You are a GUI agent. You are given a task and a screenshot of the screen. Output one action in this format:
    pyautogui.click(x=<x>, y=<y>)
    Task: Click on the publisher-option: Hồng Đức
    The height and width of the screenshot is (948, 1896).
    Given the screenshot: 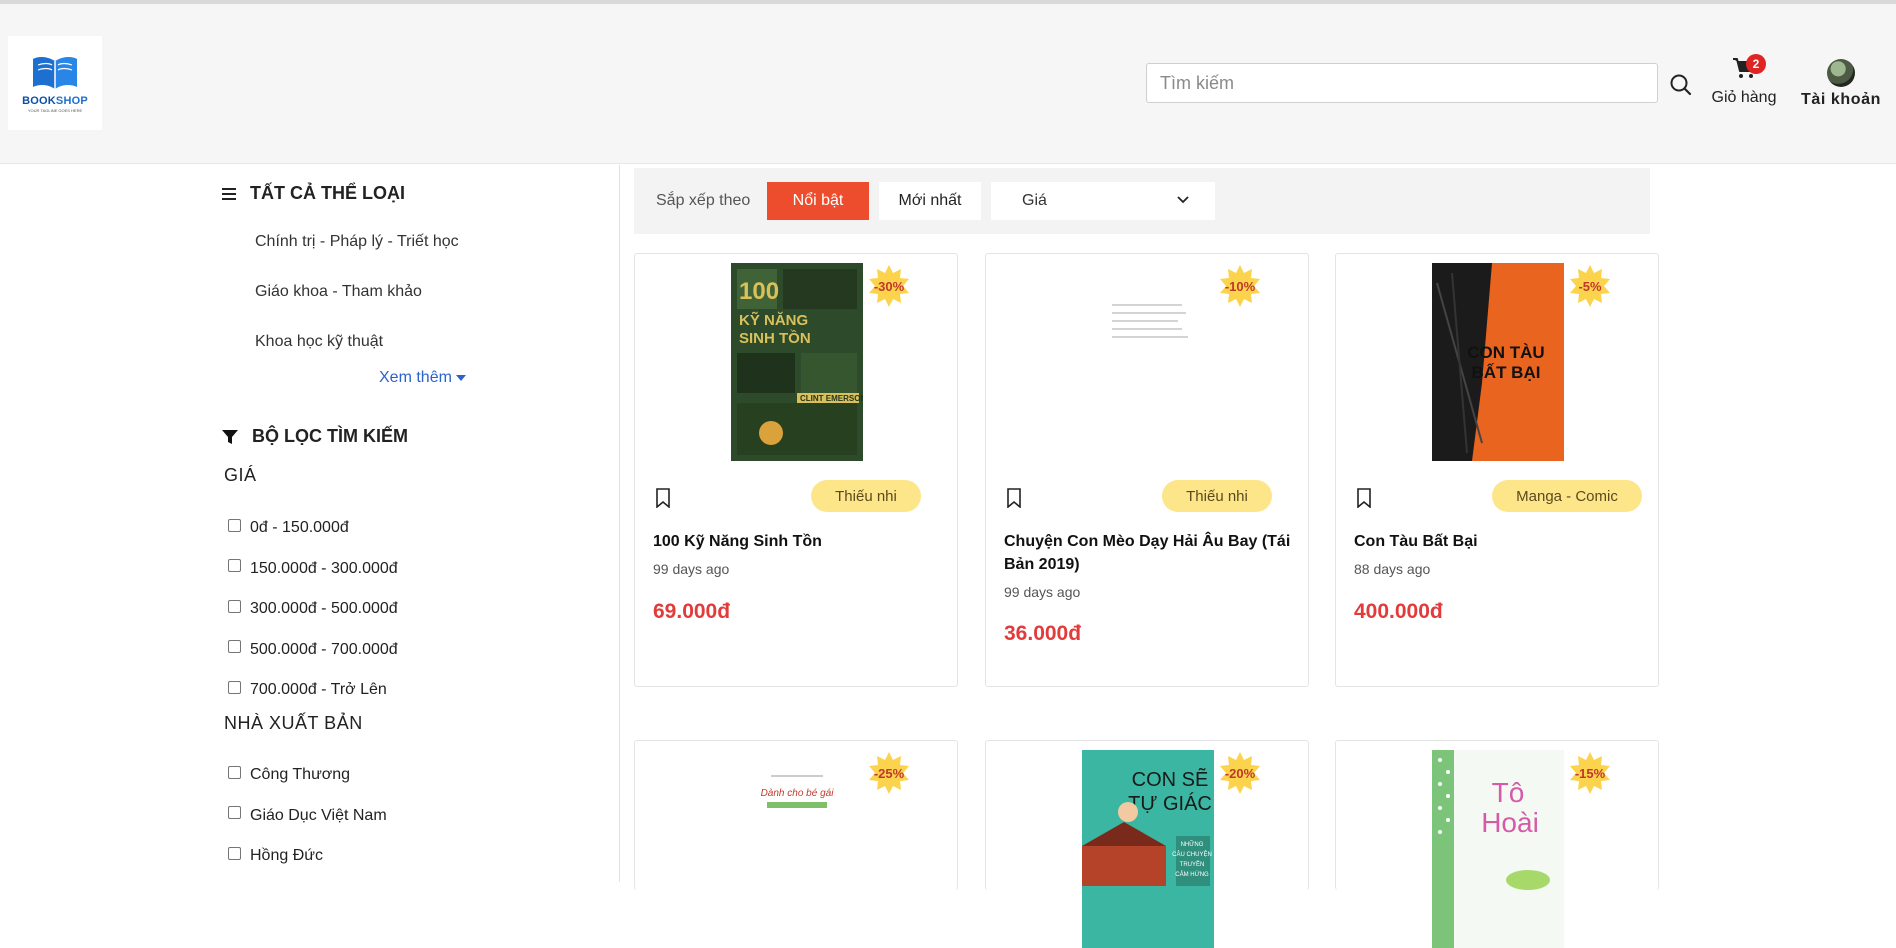 What is the action you would take?
    pyautogui.click(x=307, y=856)
    